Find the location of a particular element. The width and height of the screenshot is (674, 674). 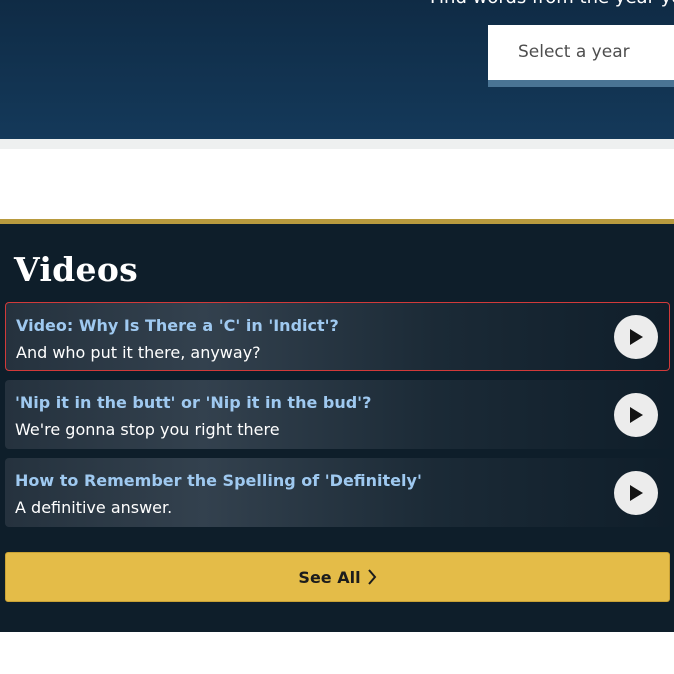

year-finder-caption: Find words from the year you is located at coordinates (552, 4).